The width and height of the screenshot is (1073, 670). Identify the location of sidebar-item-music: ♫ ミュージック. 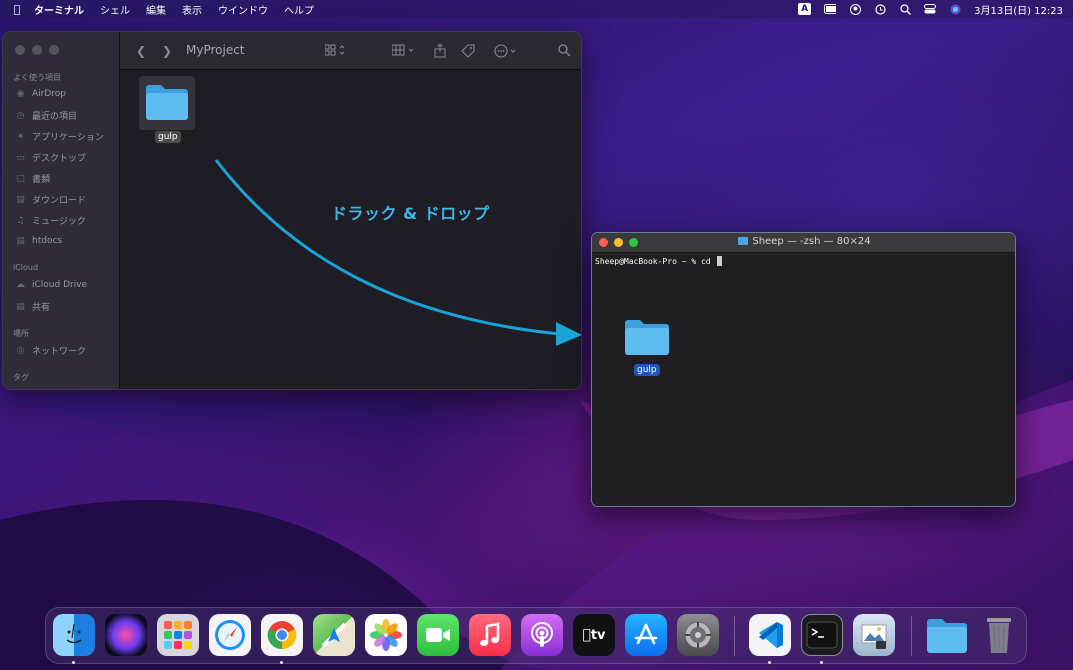
(50, 221).